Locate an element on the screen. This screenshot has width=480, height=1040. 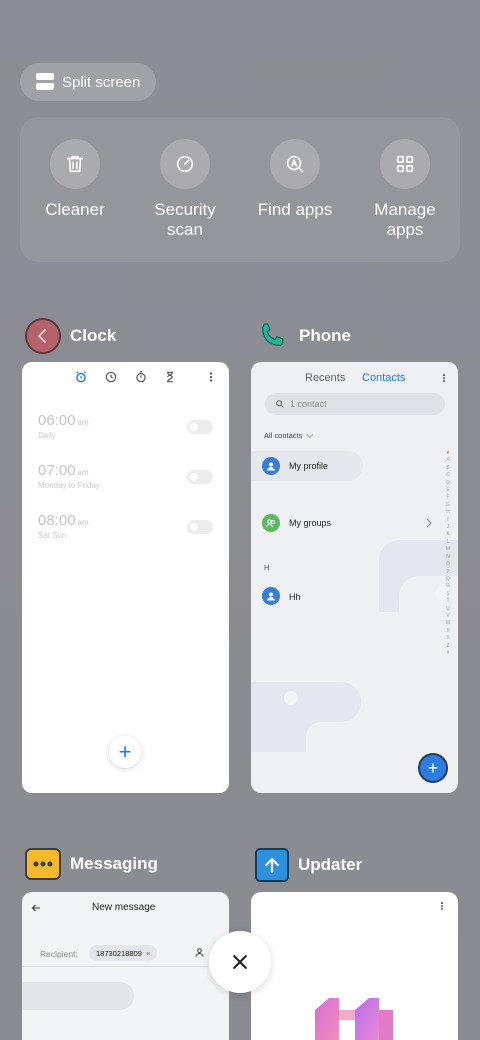
phone-app-name: Phone is located at coordinates (325, 335).